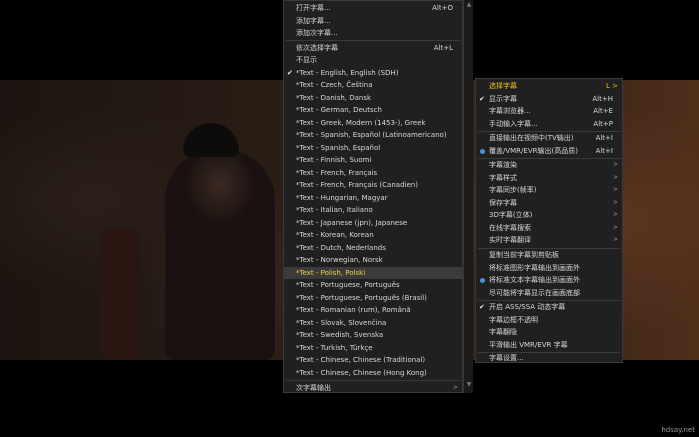 This screenshot has width=699, height=437. I want to click on track-turkish: *Text - Turkish, Türkçe, so click(373, 348).